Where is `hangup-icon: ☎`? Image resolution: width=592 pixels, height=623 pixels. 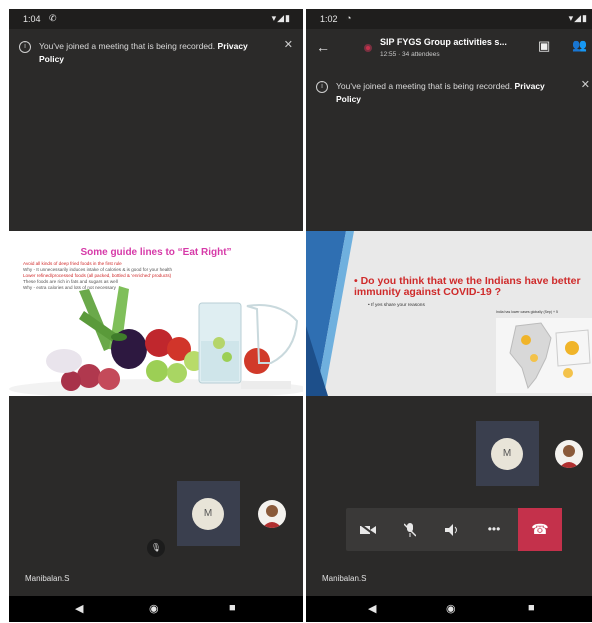
hangup-icon: ☎ is located at coordinates (540, 529).